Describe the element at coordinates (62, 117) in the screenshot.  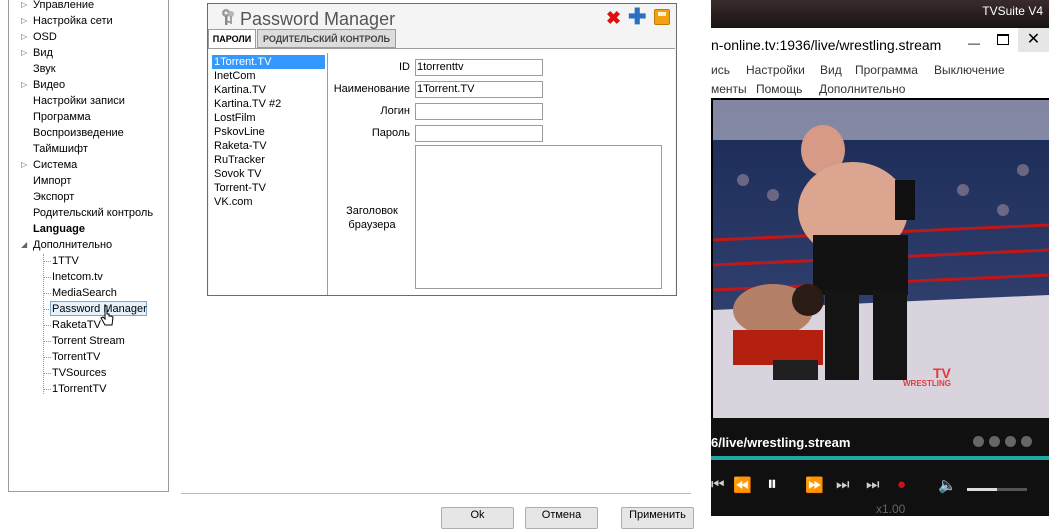
I see `tree-item-label: Программа` at that location.